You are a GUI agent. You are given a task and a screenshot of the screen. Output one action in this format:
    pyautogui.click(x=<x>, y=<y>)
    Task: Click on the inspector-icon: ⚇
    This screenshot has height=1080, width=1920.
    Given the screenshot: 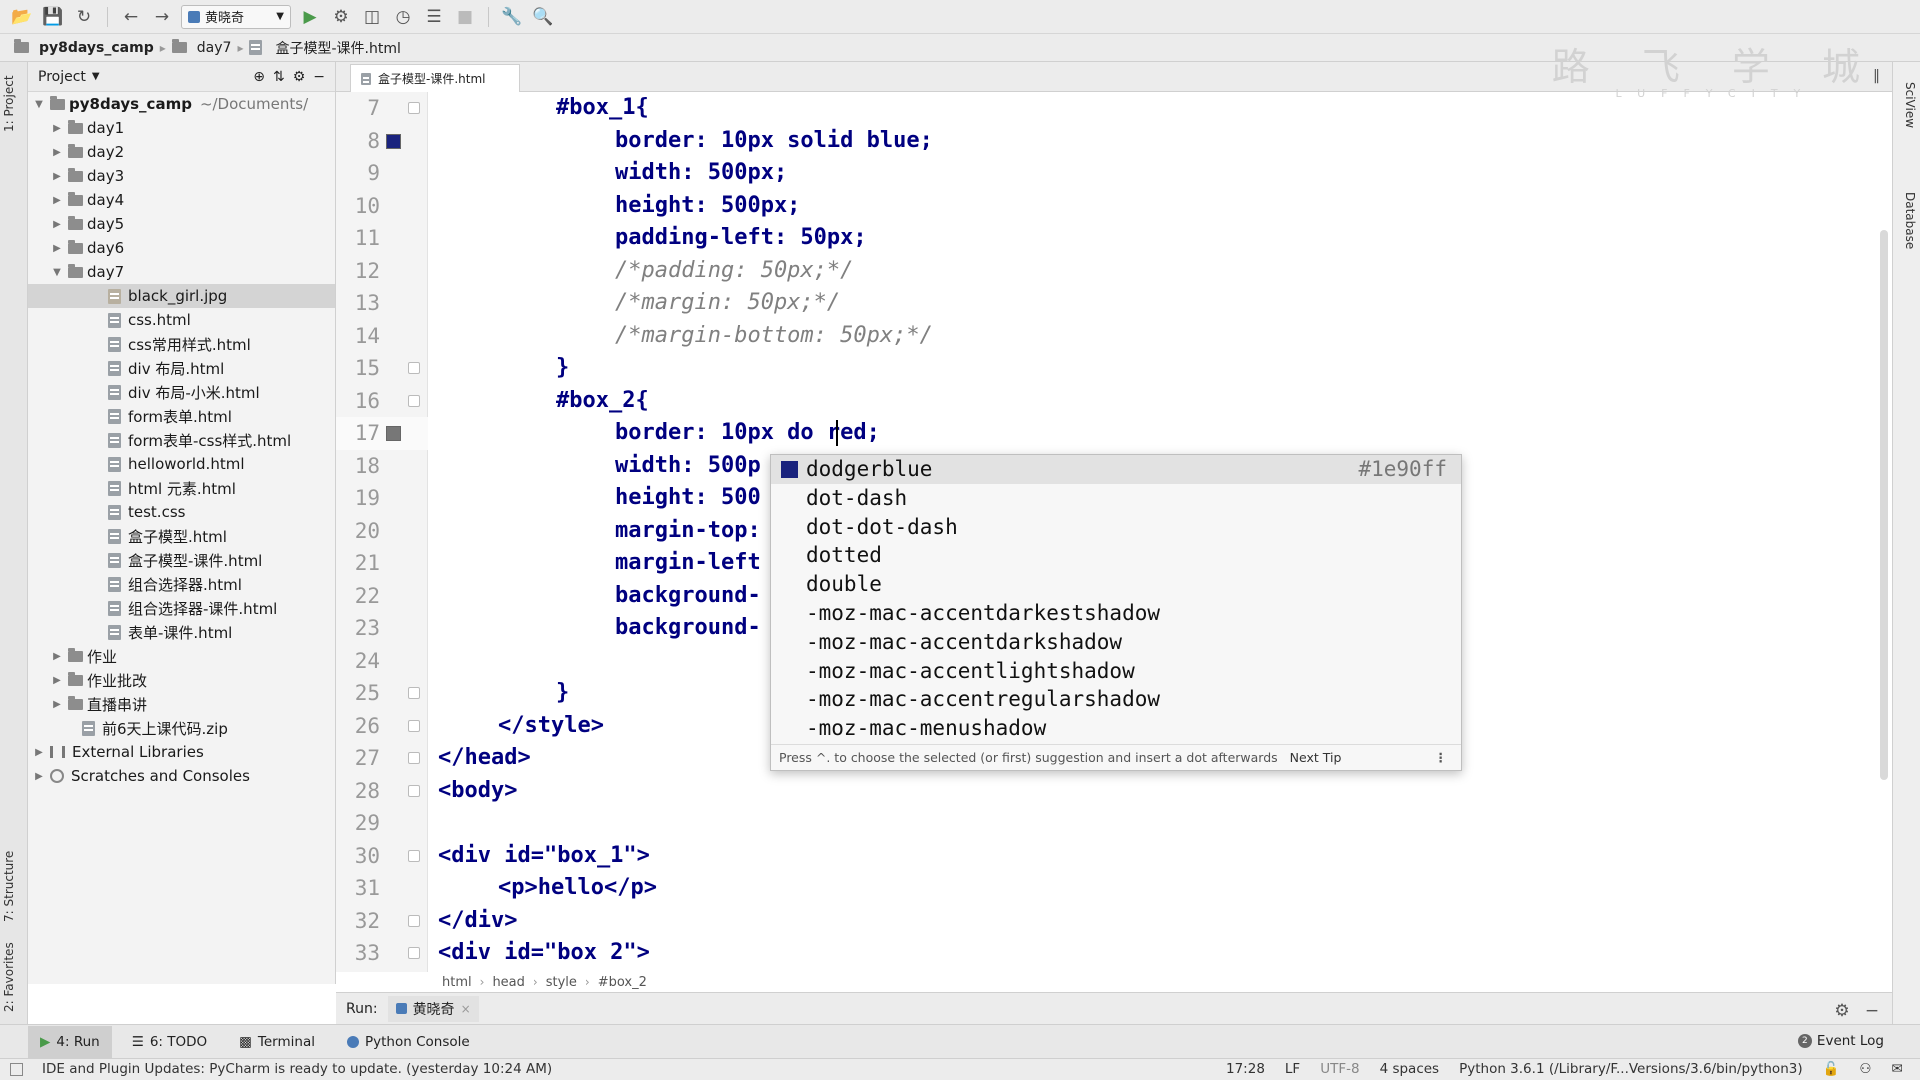 What is the action you would take?
    pyautogui.click(x=1865, y=1069)
    